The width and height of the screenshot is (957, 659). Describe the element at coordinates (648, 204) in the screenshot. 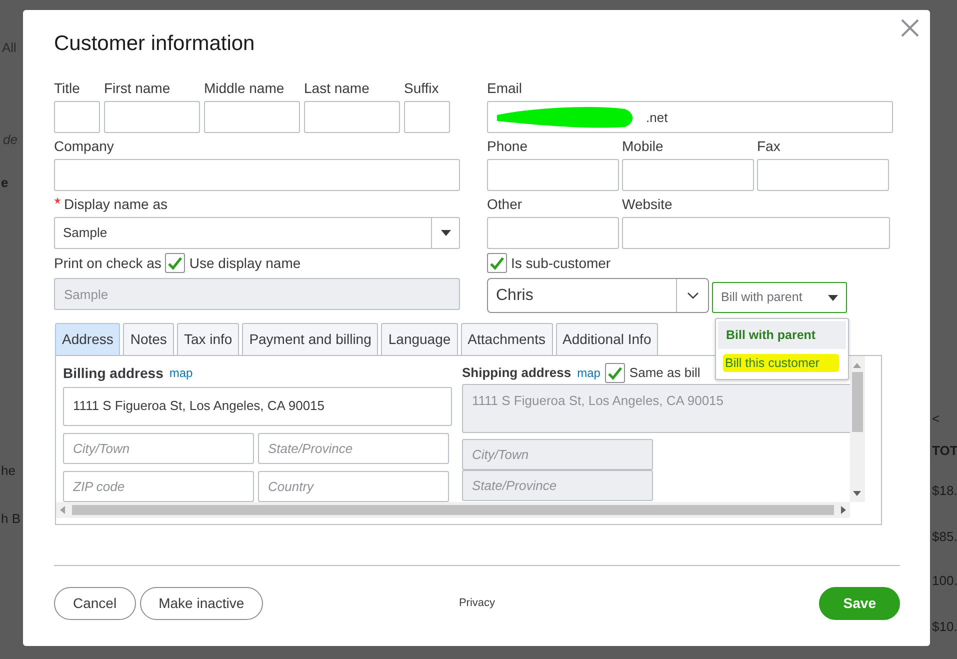

I see `field-label: Website` at that location.